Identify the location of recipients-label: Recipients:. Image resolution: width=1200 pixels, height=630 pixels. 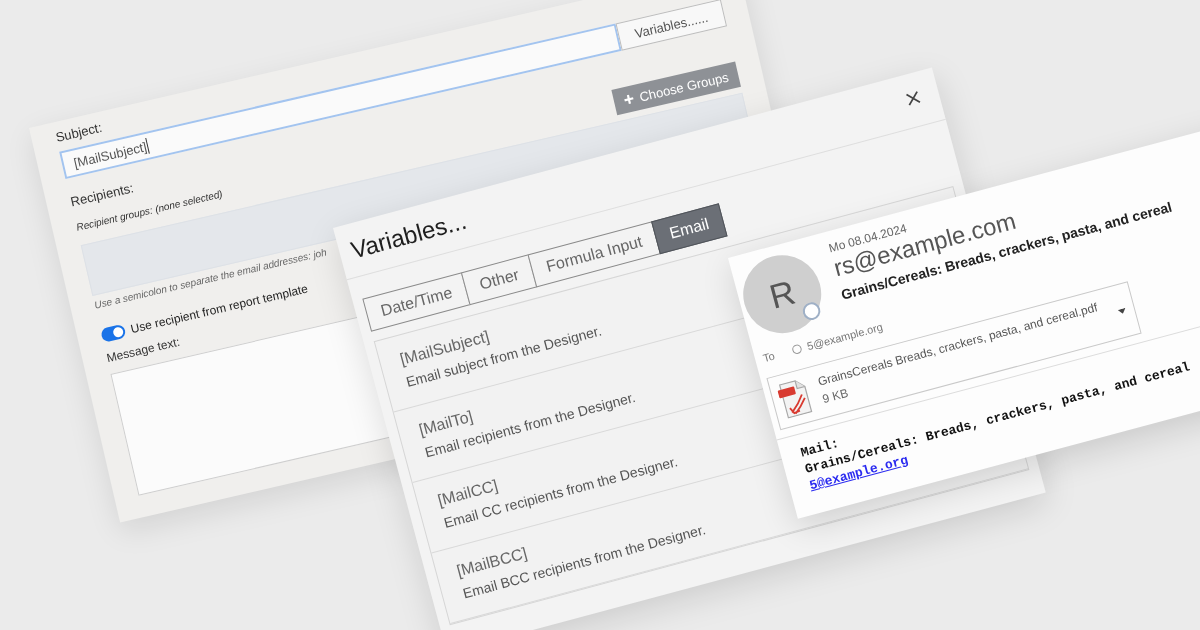
(102, 195).